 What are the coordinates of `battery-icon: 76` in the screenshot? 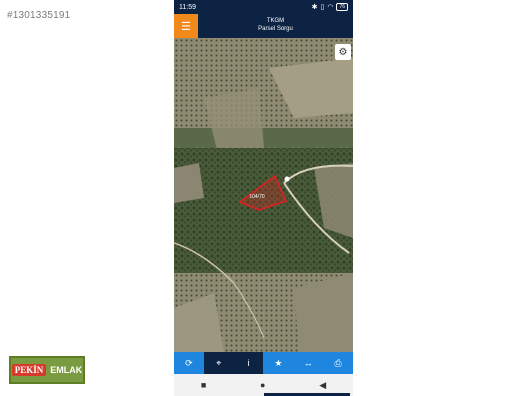 It's located at (342, 7).